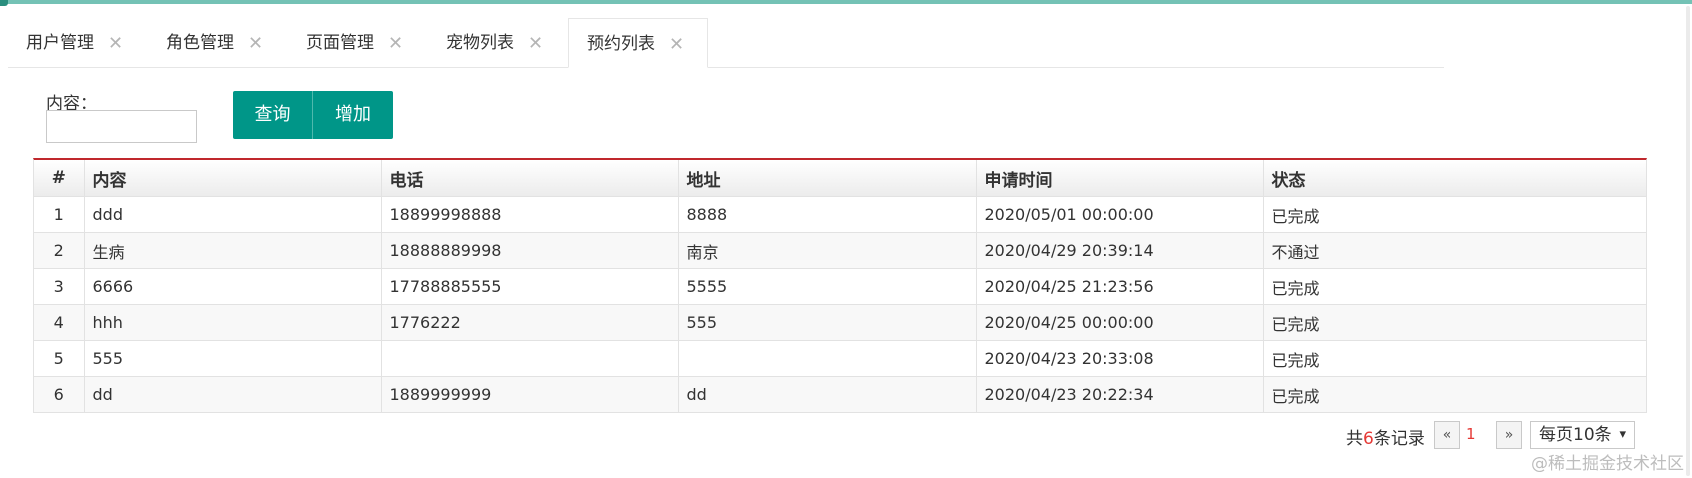  Describe the element at coordinates (59, 286) in the screenshot. I see `cell-index: 3` at that location.